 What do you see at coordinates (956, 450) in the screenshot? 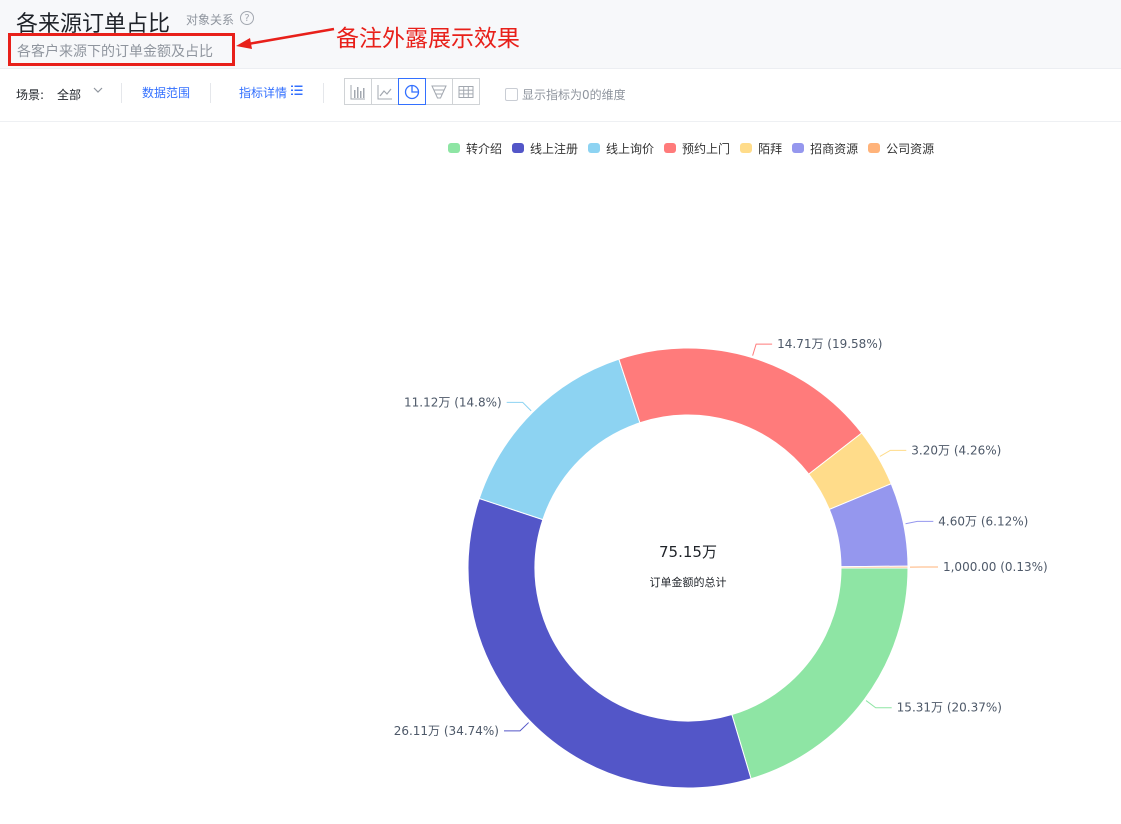
I see `slice-data-label: 3.20万 (4.26%)` at bounding box center [956, 450].